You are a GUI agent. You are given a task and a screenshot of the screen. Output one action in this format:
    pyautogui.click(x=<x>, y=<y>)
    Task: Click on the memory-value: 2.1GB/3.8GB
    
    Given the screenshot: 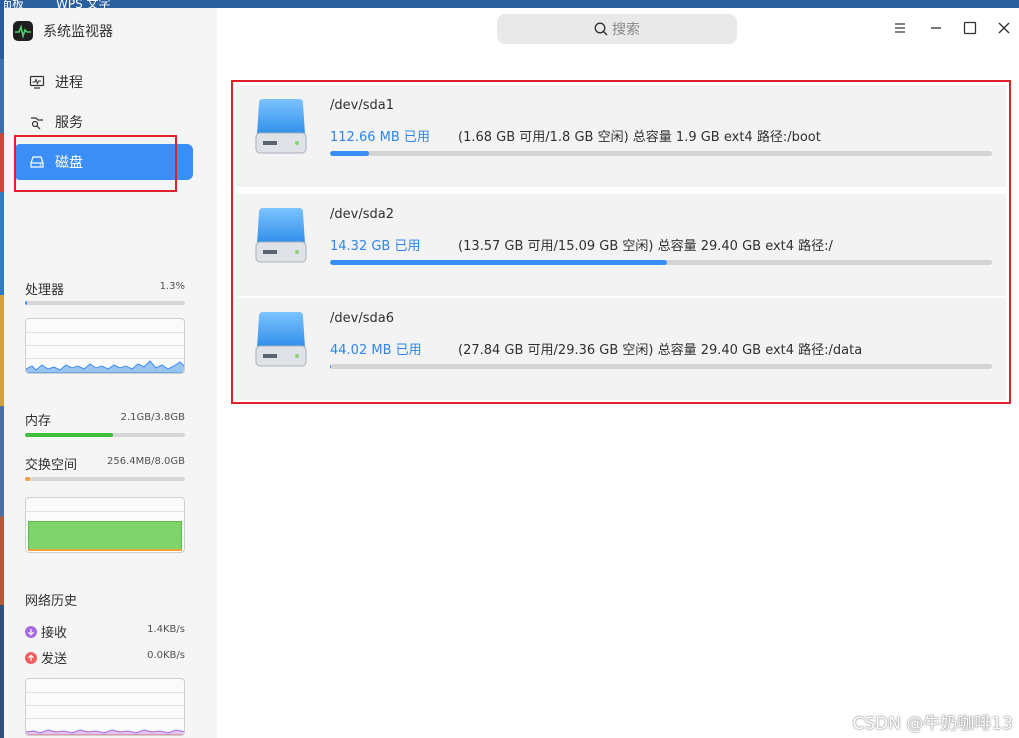 What is the action you would take?
    pyautogui.click(x=152, y=417)
    